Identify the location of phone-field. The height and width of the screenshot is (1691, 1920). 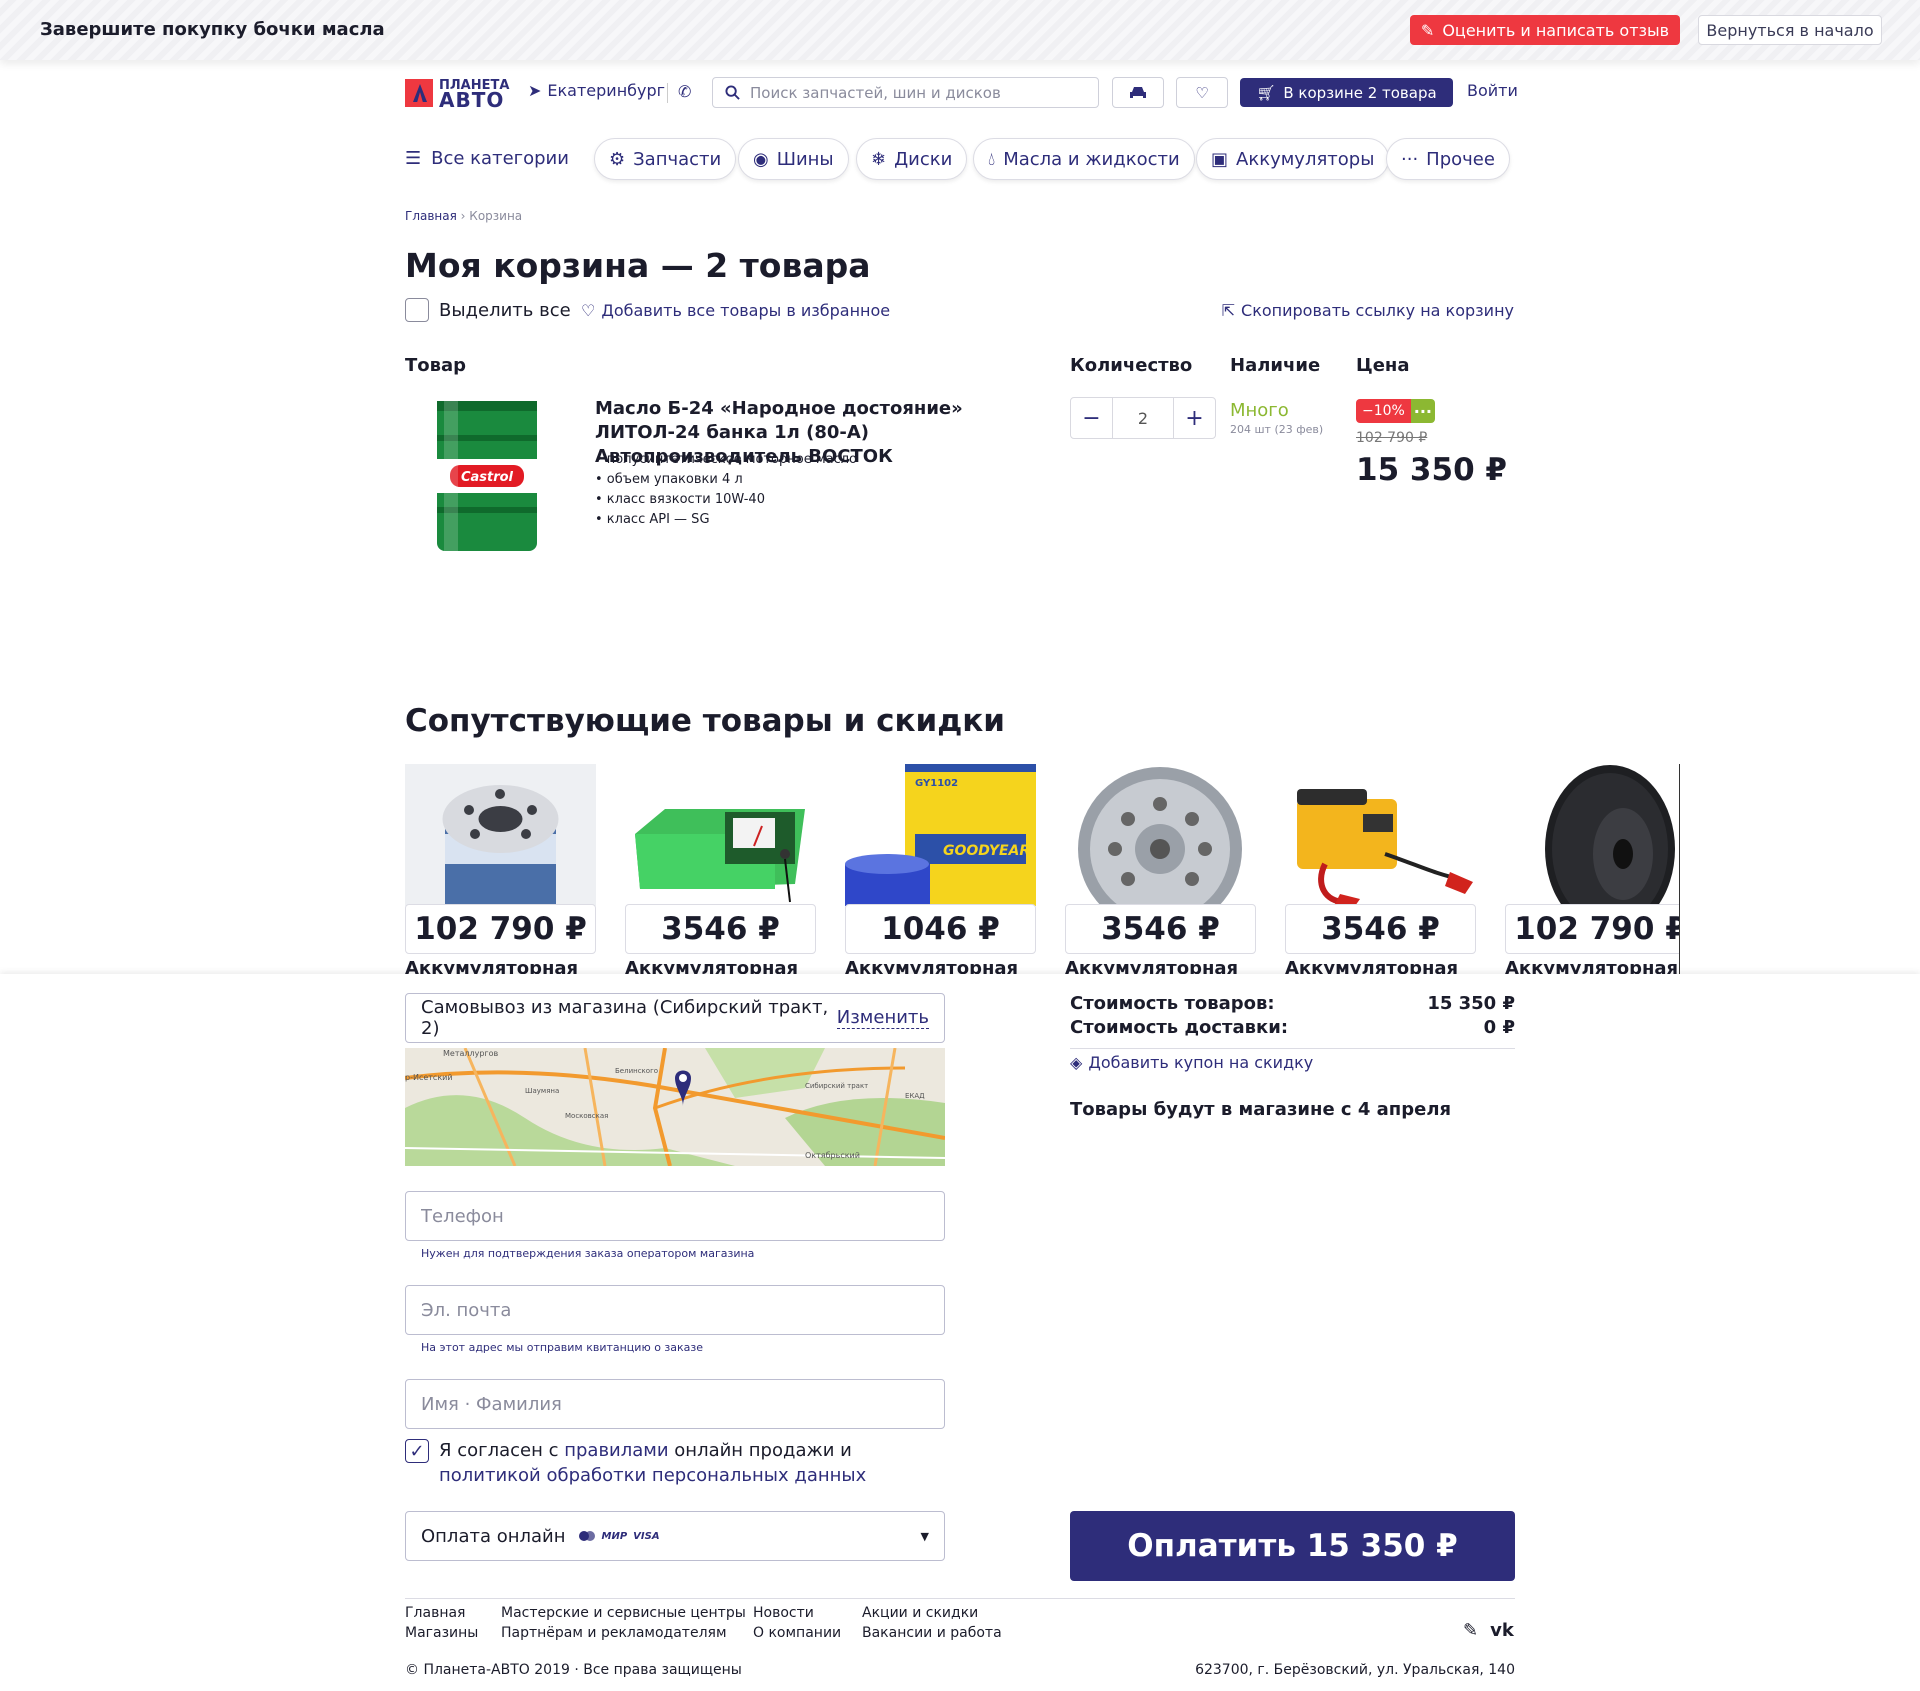
(675, 1216).